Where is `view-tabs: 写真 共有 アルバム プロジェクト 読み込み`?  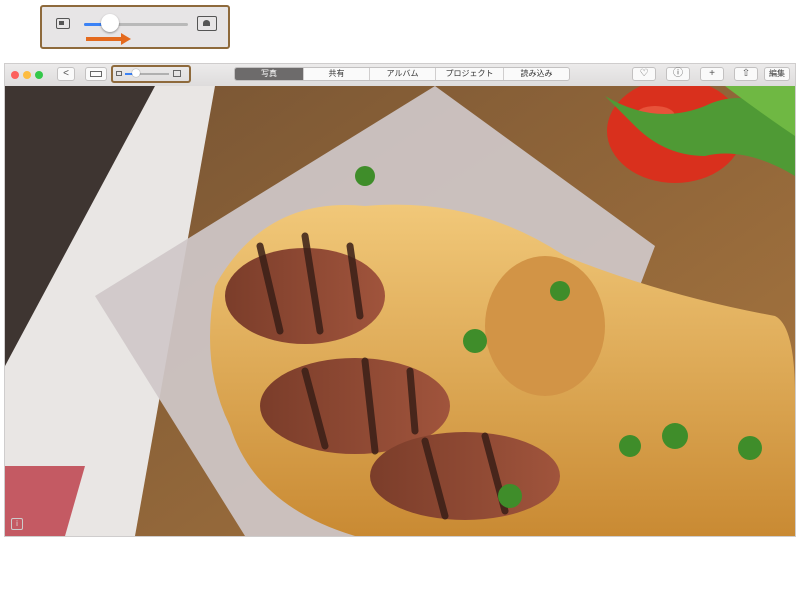
view-tabs: 写真 共有 アルバム プロジェクト 読み込み is located at coordinates (402, 74).